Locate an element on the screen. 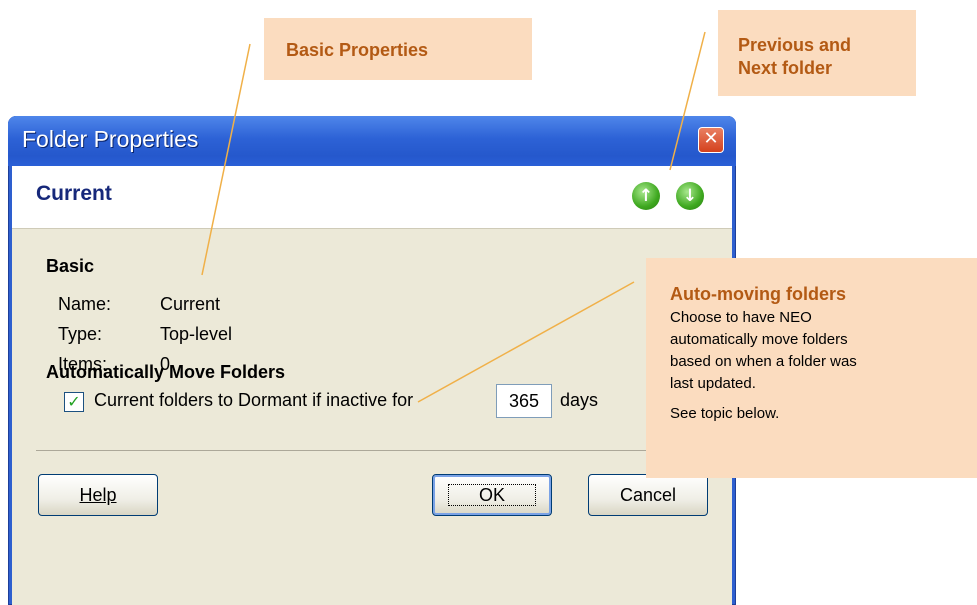  leader-line-auto is located at coordinates (526, 342).